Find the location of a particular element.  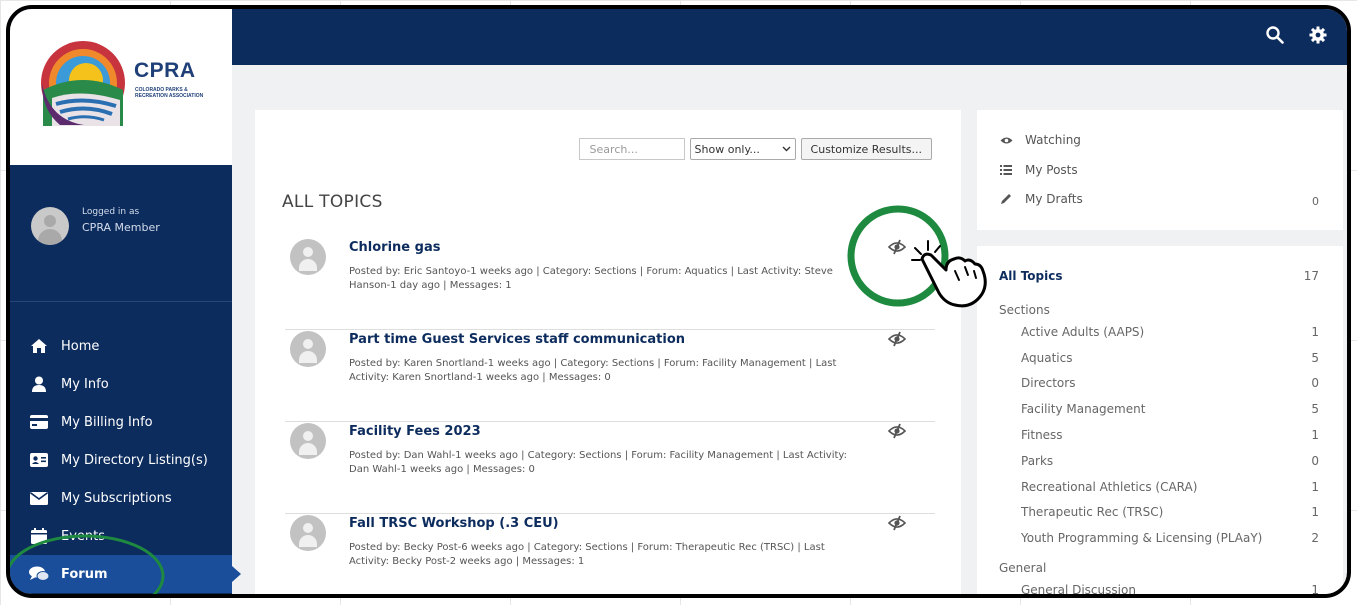

sidebar-item-my-billing-info: My Billing Info is located at coordinates (121, 422).